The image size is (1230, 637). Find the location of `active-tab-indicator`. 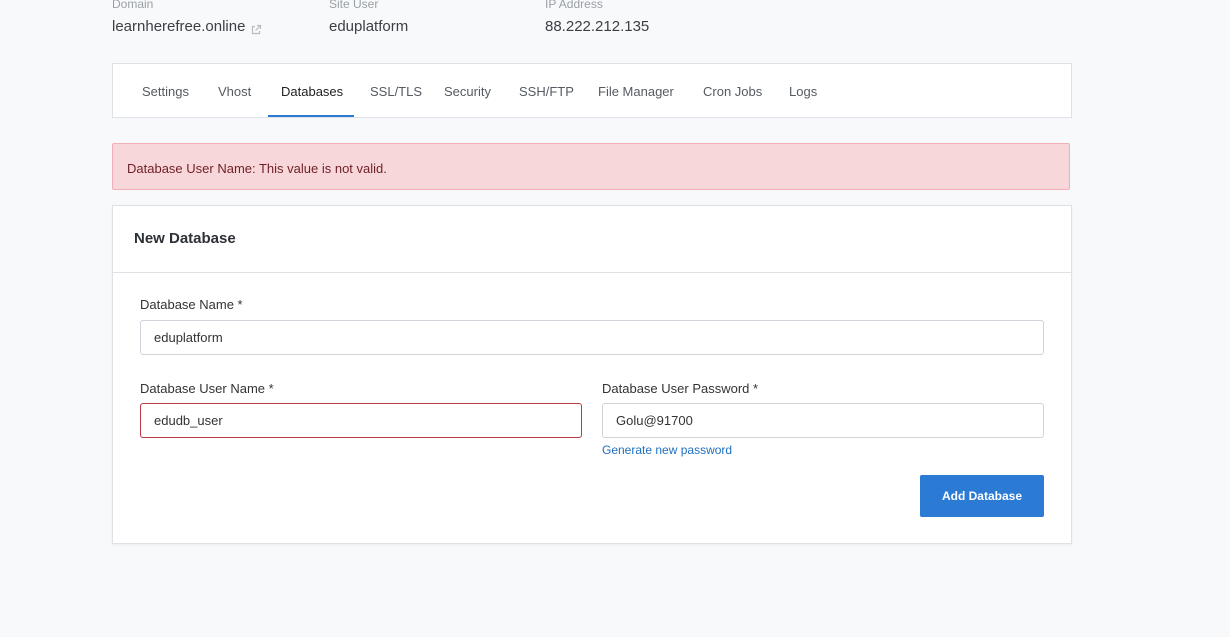

active-tab-indicator is located at coordinates (311, 116).